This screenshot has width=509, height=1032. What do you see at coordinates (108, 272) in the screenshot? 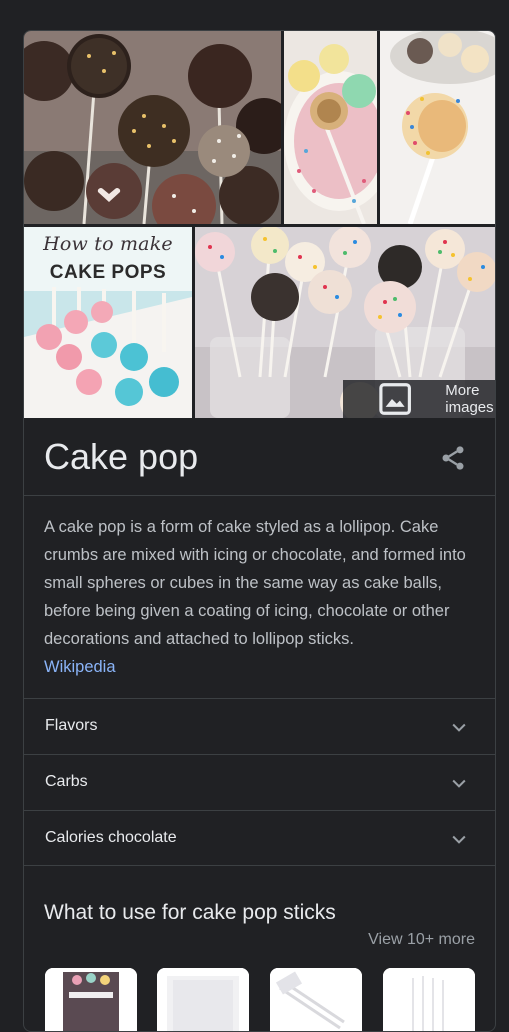
I see `tile-heading-bold: CAKE POPS` at bounding box center [108, 272].